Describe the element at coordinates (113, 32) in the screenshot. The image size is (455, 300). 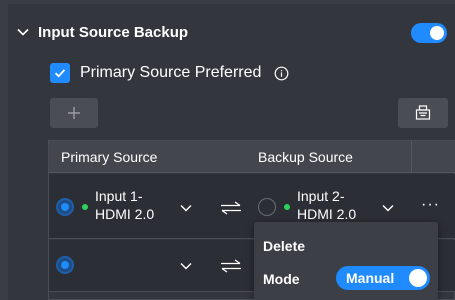
I see `section-title: Input Source Backup` at that location.